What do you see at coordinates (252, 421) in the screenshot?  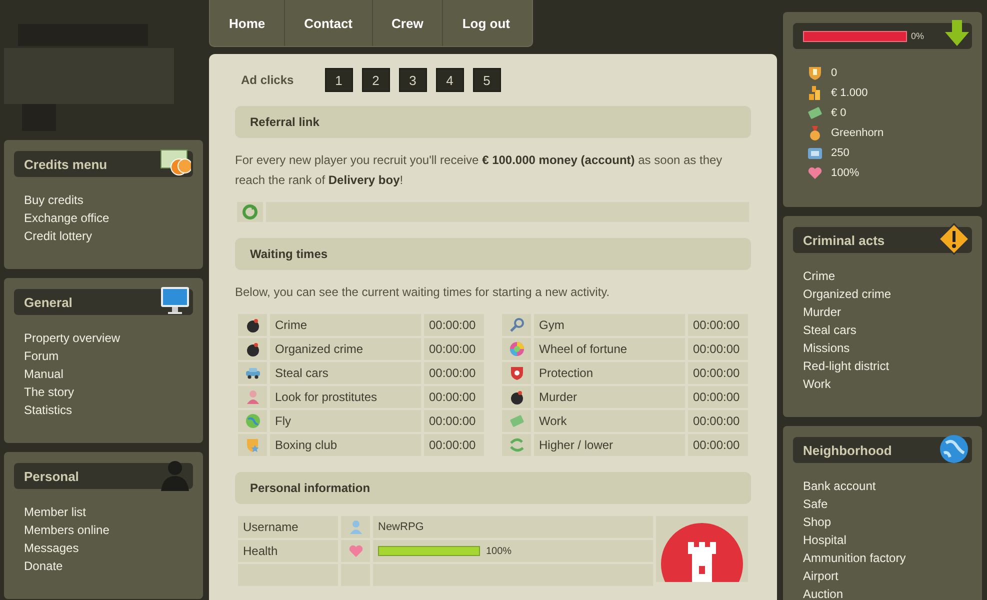 I see `globe-icon` at bounding box center [252, 421].